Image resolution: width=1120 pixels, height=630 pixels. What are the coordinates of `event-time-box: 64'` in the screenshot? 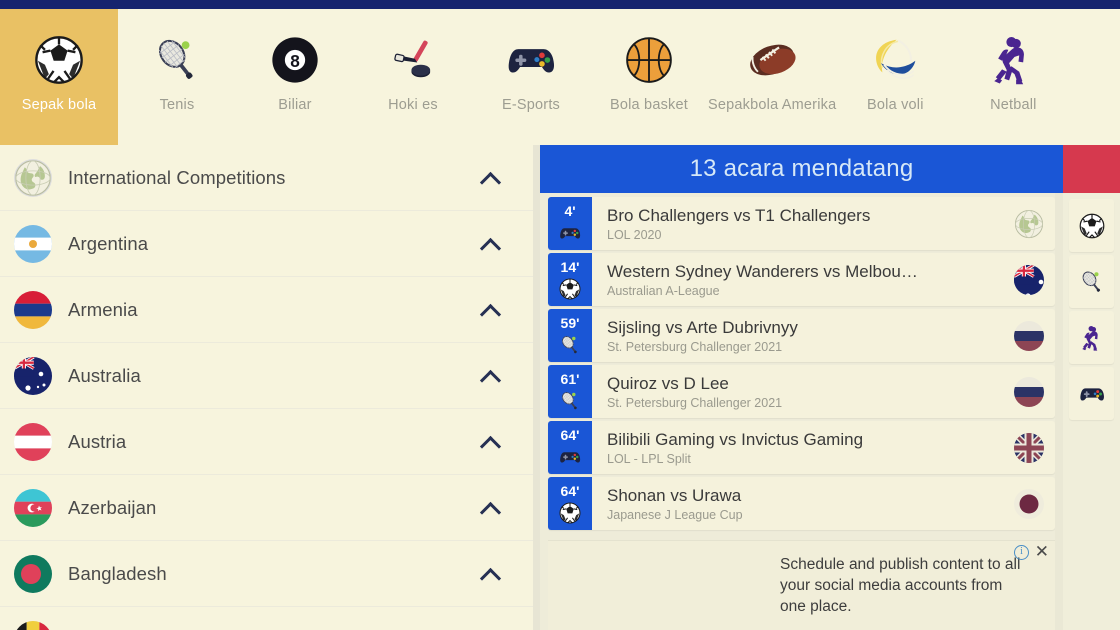 It's located at (570, 503).